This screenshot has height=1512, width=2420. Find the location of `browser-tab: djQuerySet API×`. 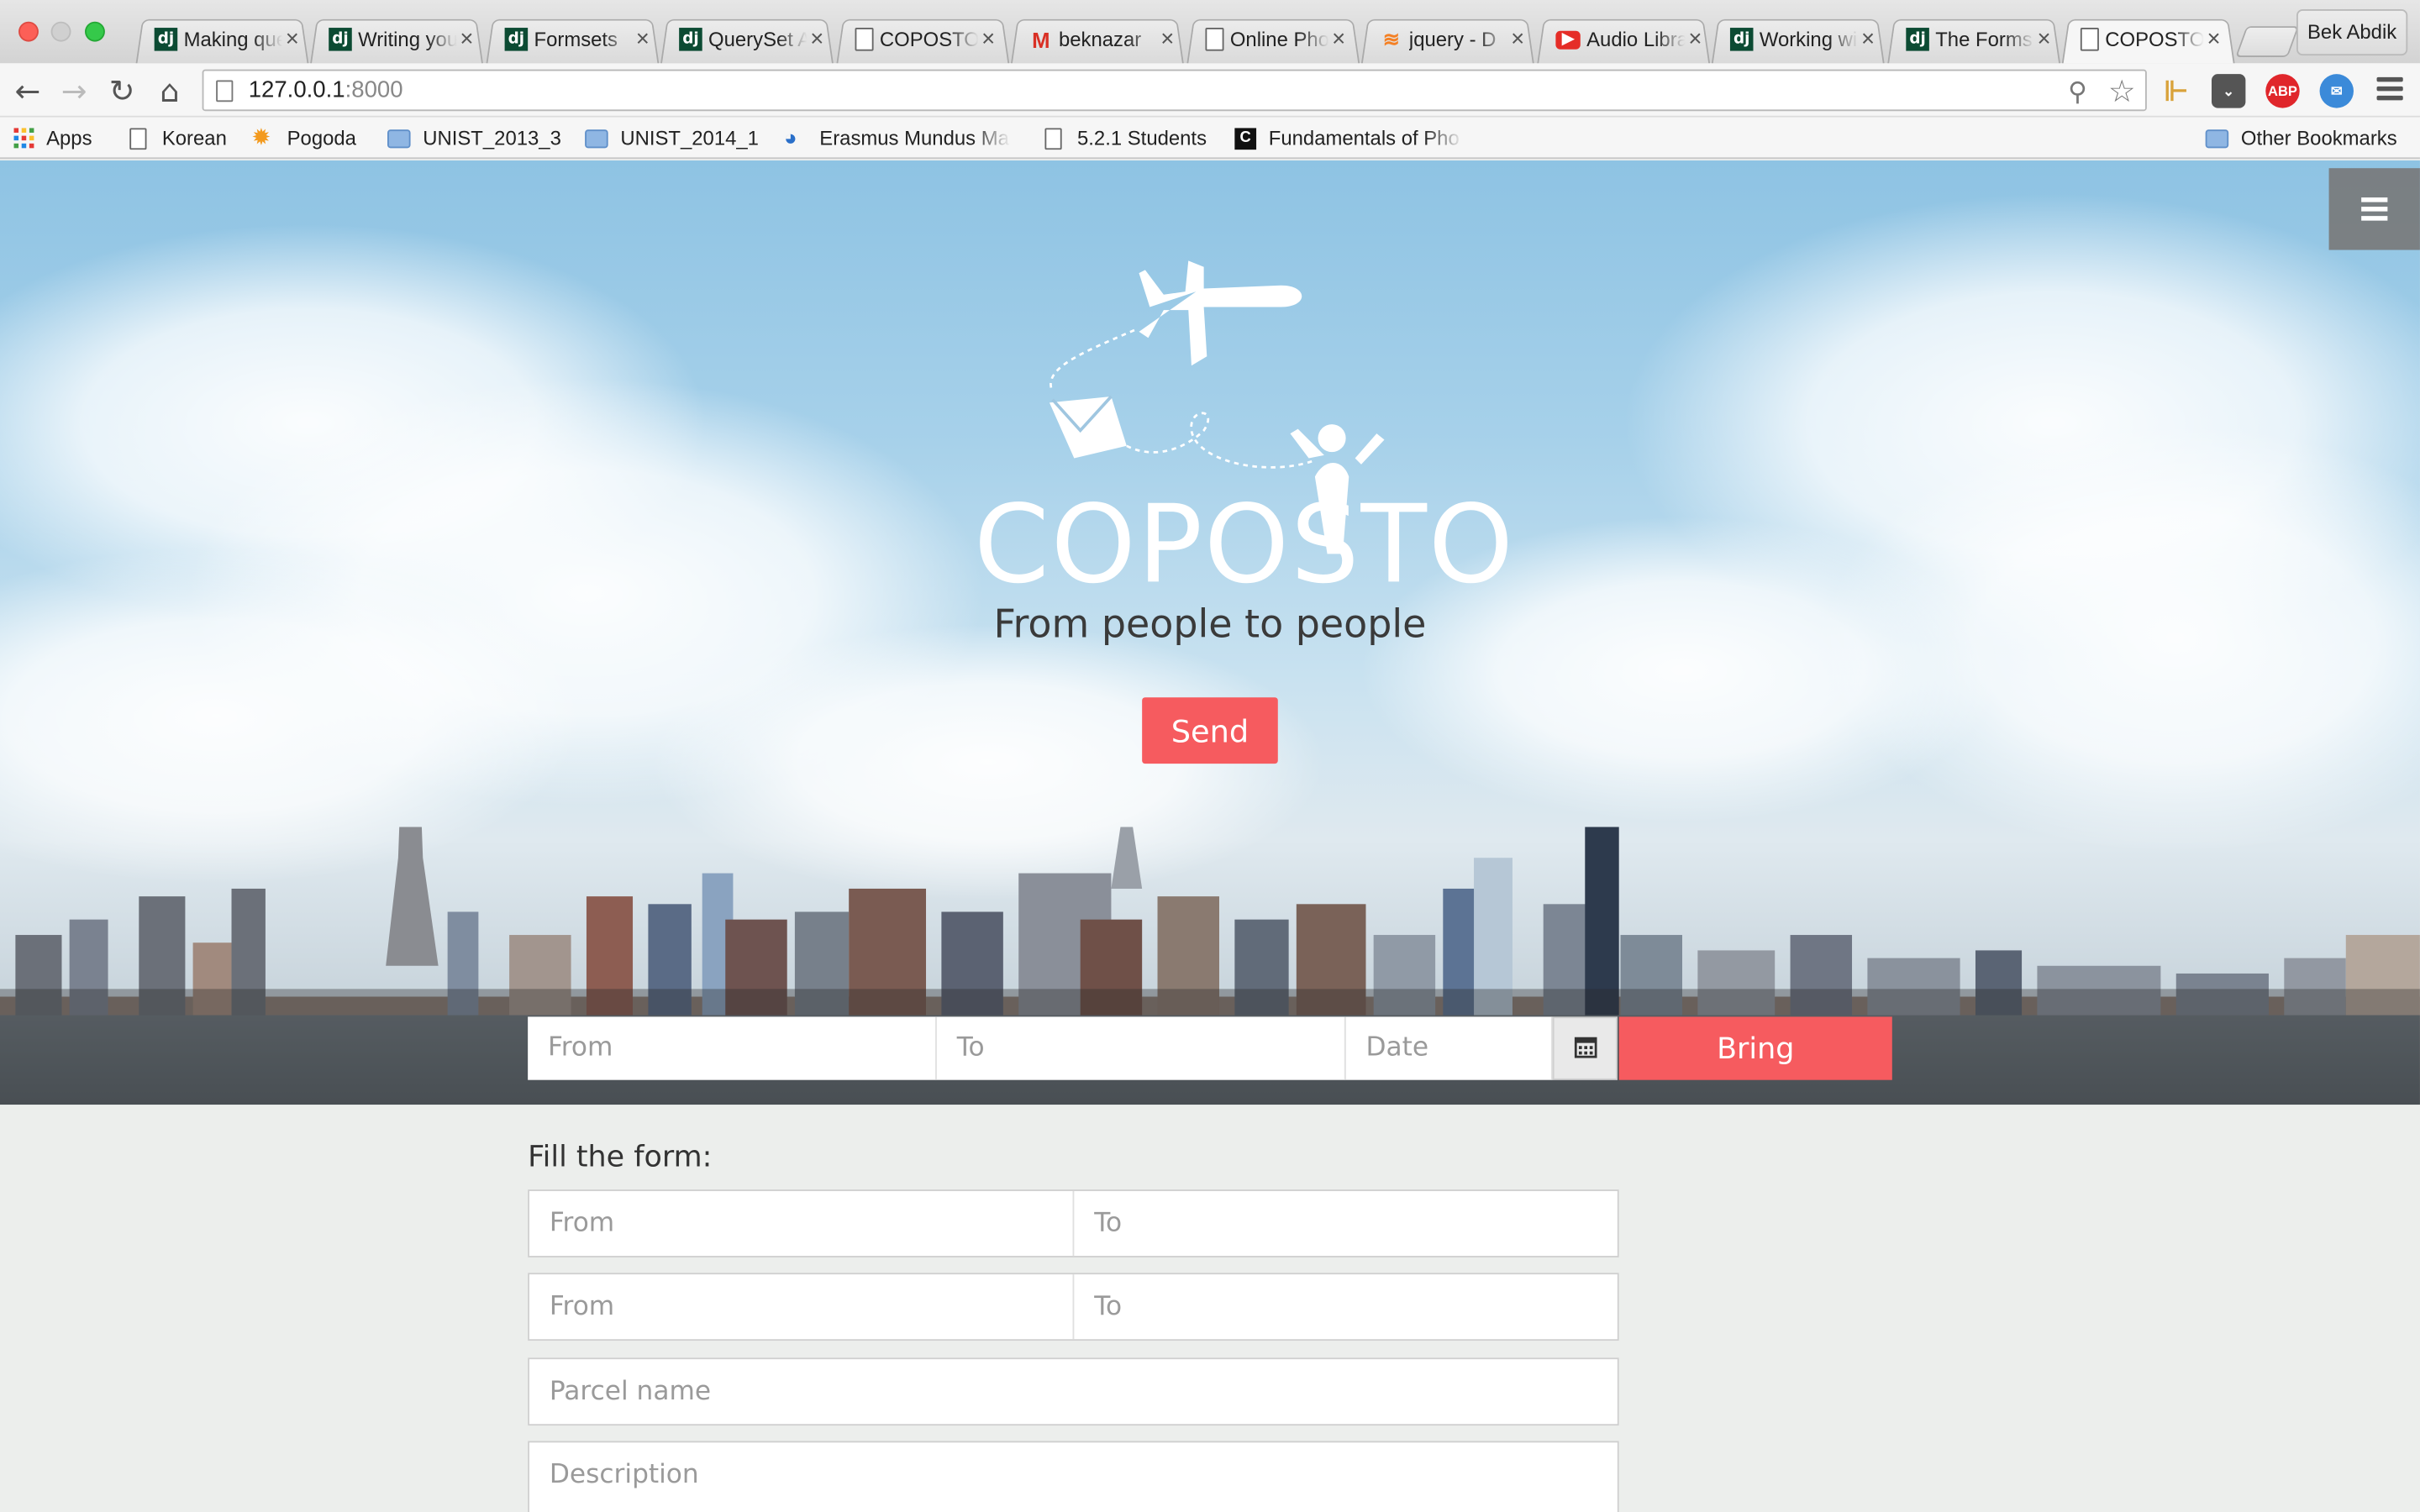

browser-tab: djQuerySet API× is located at coordinates (747, 39).